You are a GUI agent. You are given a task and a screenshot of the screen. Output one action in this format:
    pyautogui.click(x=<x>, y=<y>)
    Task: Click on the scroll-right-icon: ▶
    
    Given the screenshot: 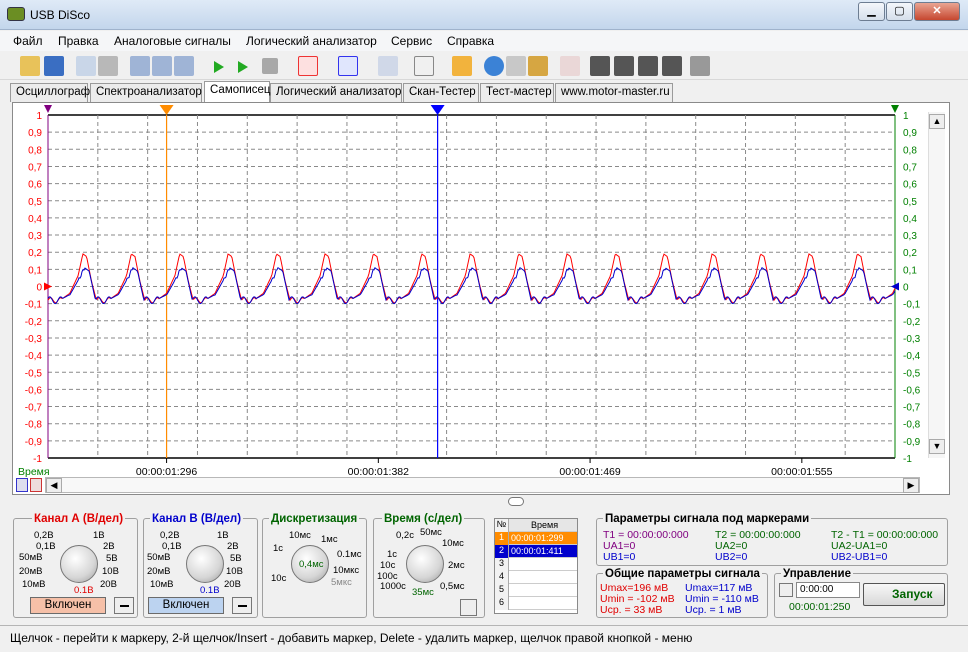 What is the action you would take?
    pyautogui.click(x=911, y=485)
    